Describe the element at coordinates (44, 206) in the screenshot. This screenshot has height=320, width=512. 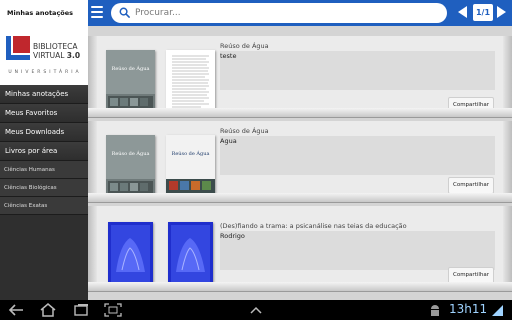
I see `sidebar-subitem-ciencias-exatas: Ciências Exatas` at that location.